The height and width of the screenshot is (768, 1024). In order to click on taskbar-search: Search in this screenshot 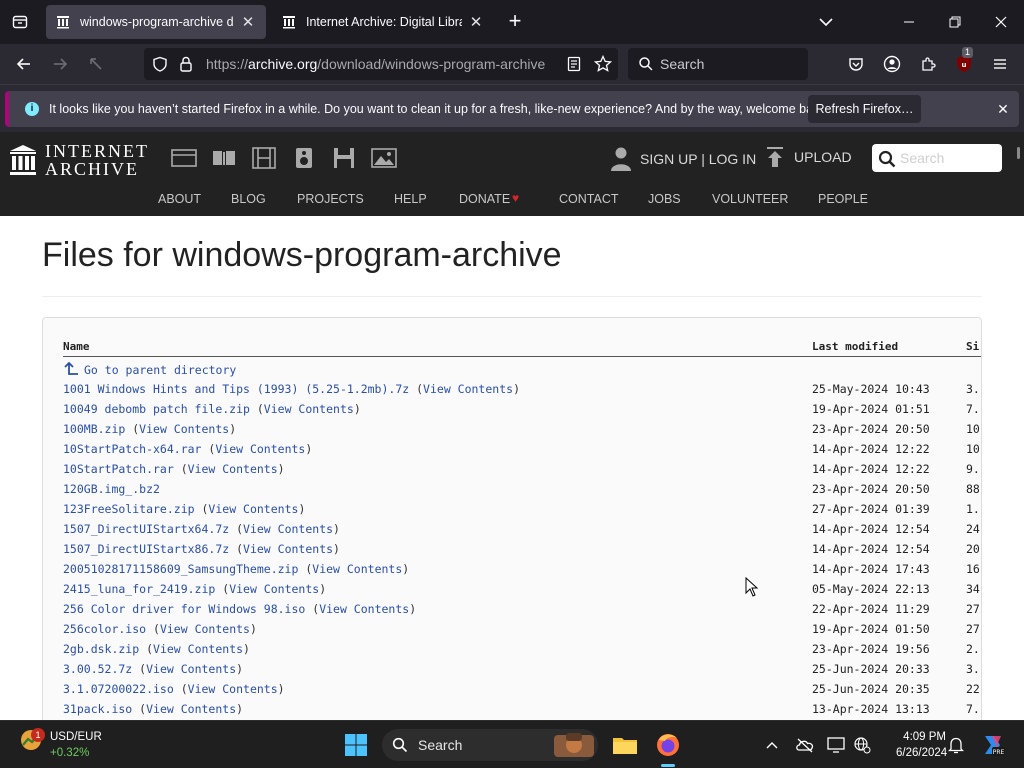, I will do `click(490, 745)`.